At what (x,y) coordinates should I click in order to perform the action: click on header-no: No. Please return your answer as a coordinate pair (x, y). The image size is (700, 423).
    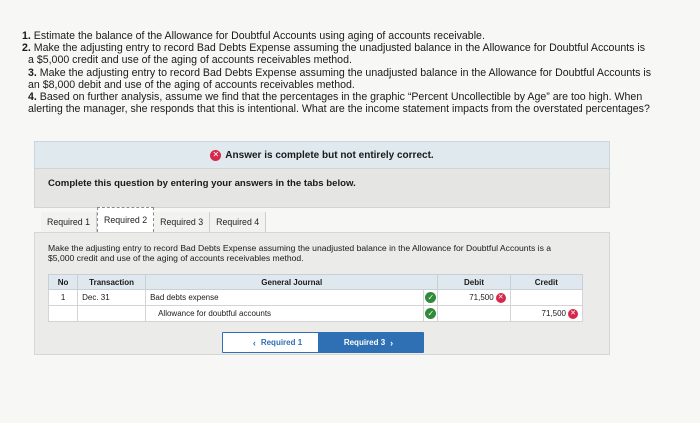
    Looking at the image, I should click on (63, 282).